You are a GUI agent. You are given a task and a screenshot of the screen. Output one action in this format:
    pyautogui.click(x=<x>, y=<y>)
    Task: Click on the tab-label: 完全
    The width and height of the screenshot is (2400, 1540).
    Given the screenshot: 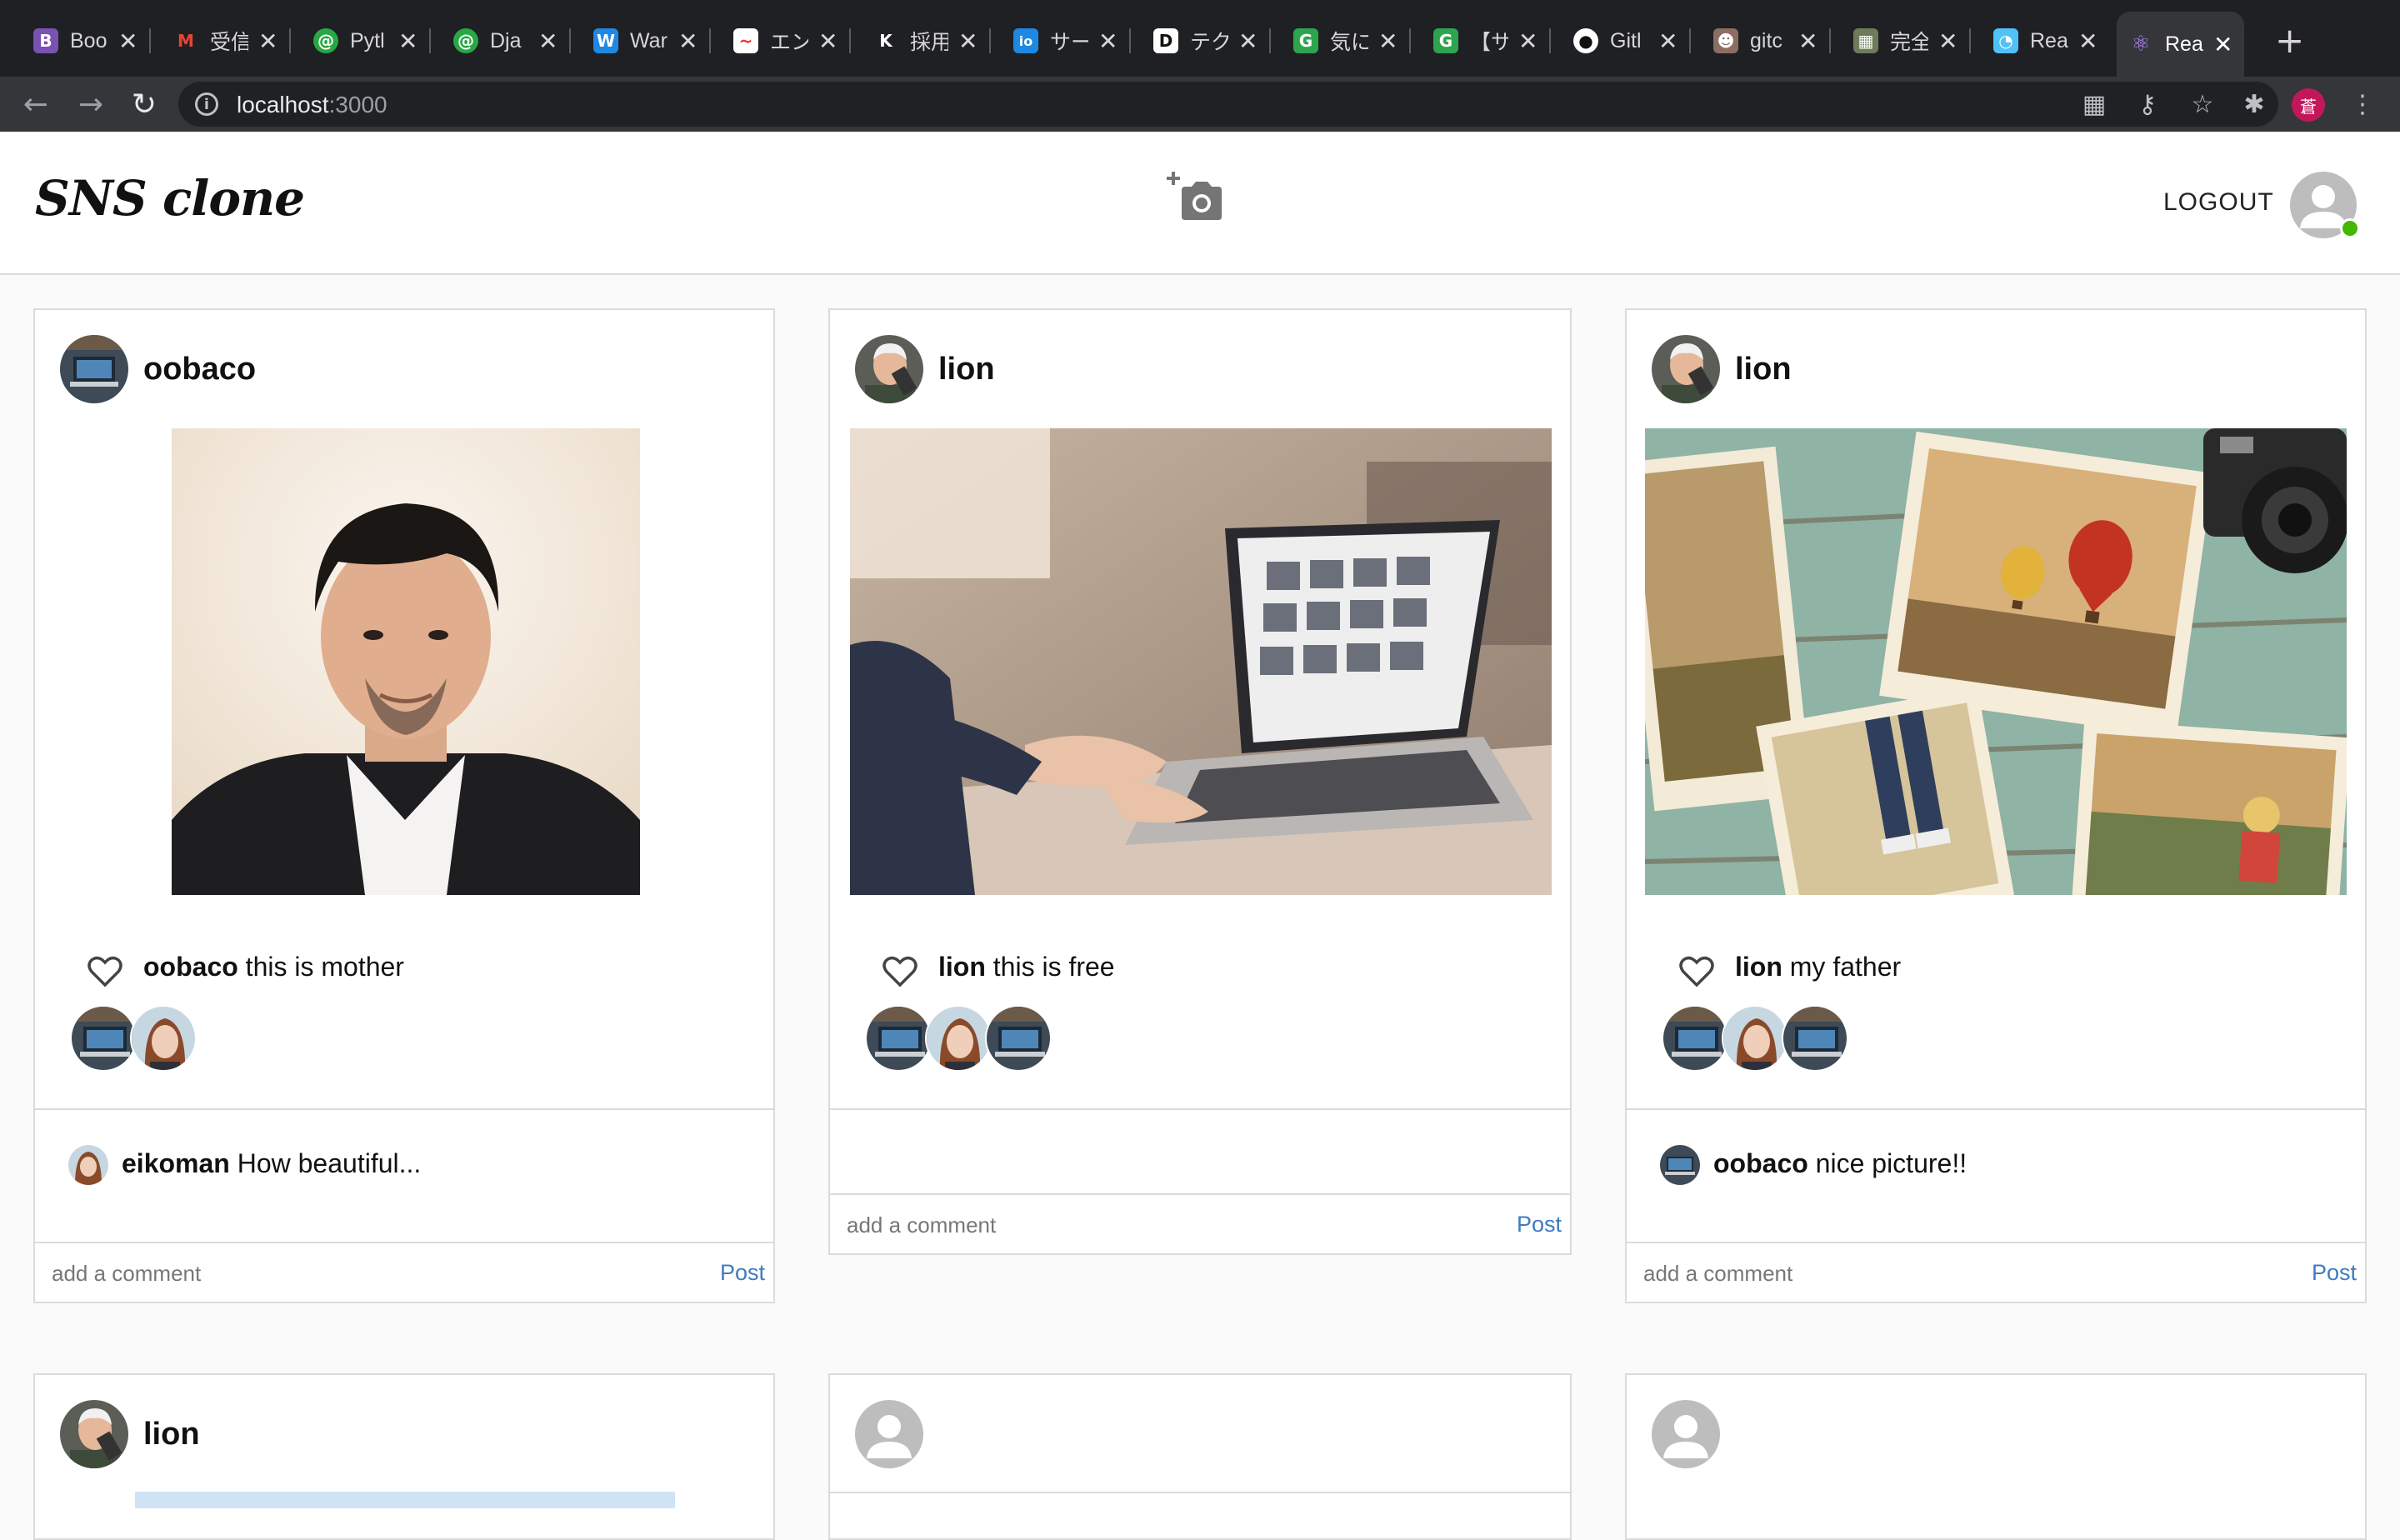 What is the action you would take?
    pyautogui.click(x=1909, y=42)
    